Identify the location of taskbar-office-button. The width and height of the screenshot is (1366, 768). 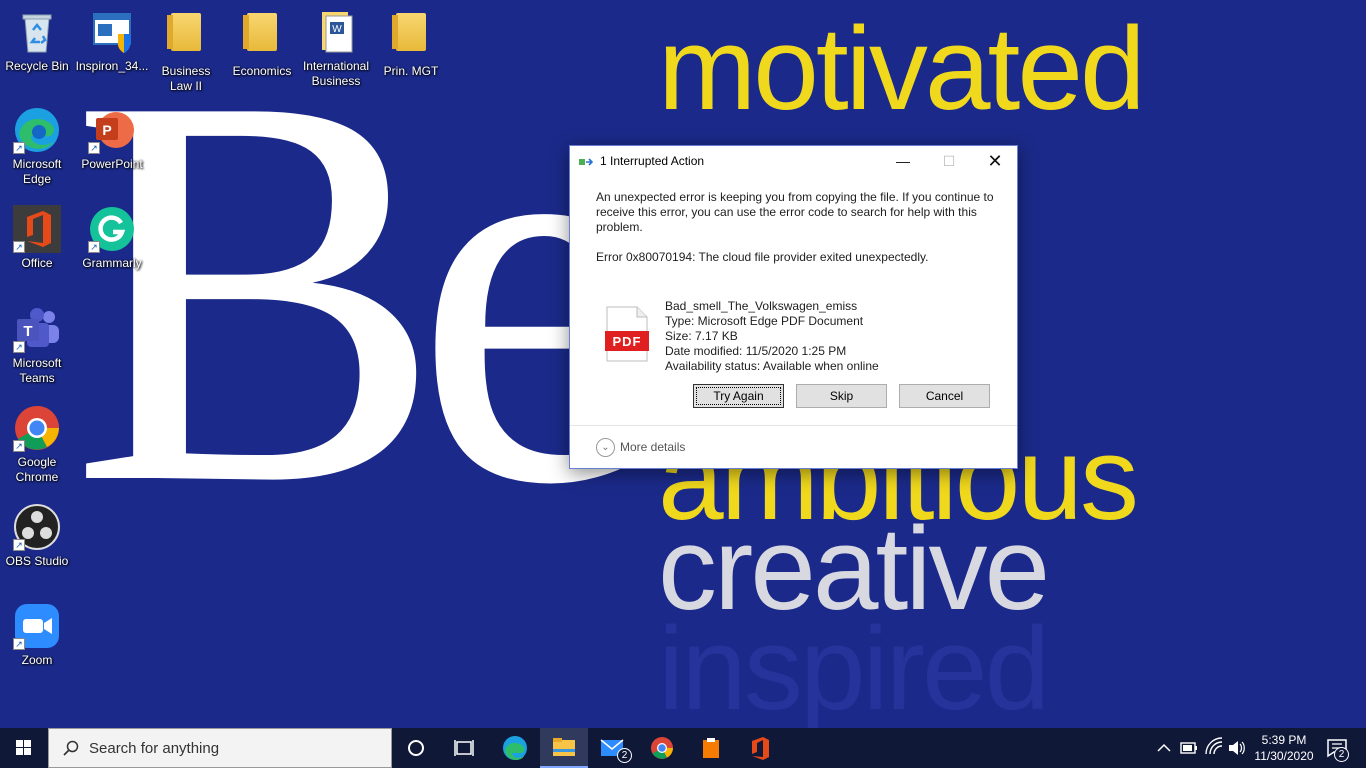
(760, 748).